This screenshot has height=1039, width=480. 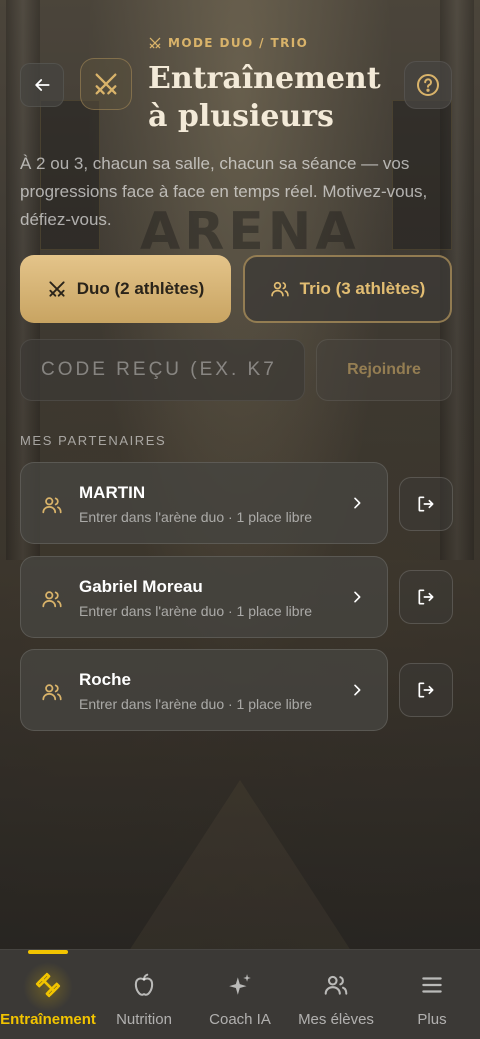 I want to click on page-title: Entraînement à plusieurs, so click(x=264, y=97).